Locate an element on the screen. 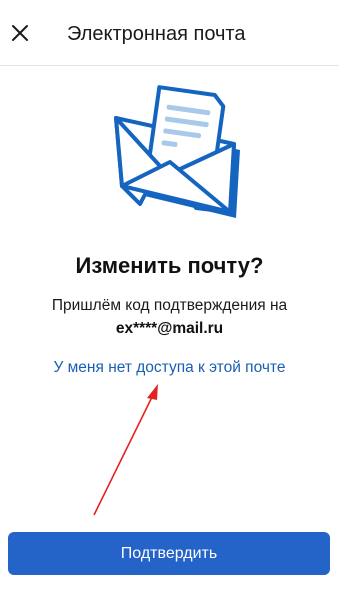 The height and width of the screenshot is (598, 339). confirm-button: Подтвердить is located at coordinates (169, 553).